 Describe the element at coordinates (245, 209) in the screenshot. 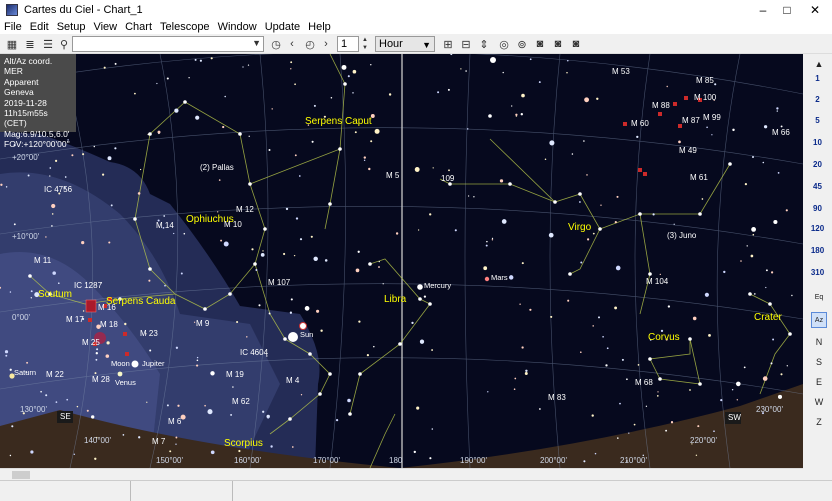

I see `deep-sky-label: M 12` at that location.